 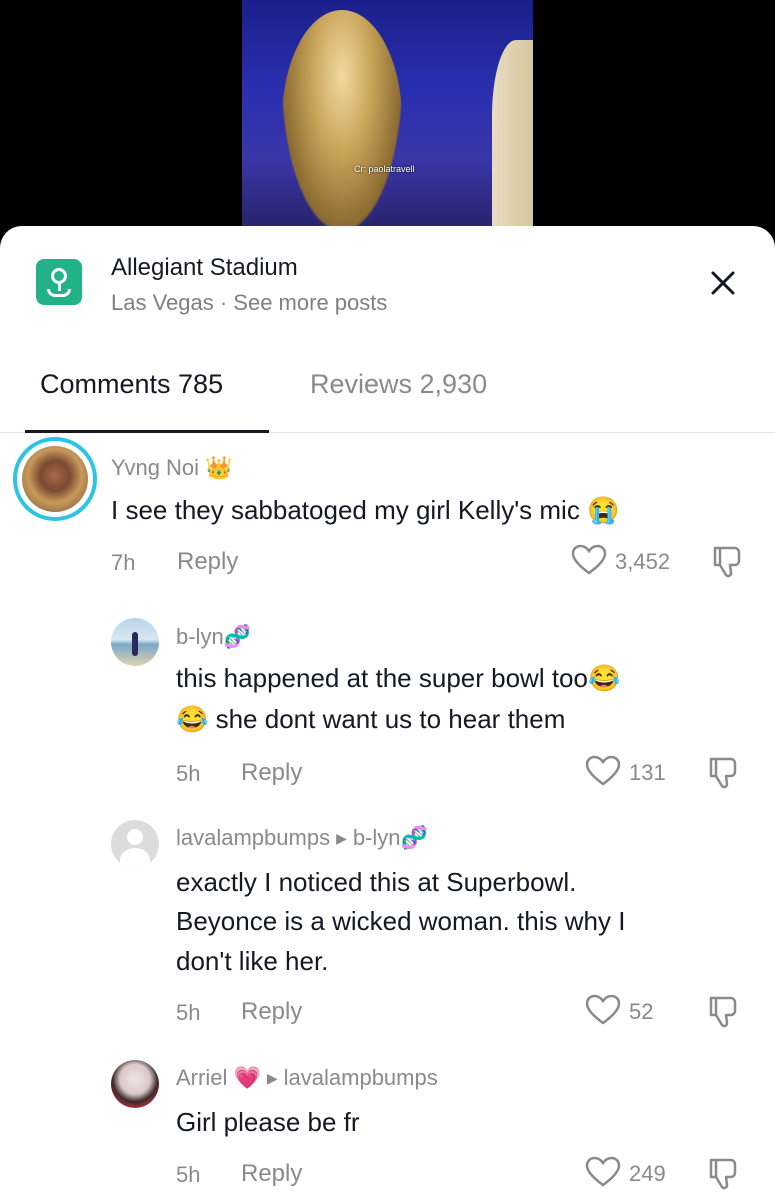 I want to click on comment-username: Yvng Noi 👑, so click(x=172, y=468).